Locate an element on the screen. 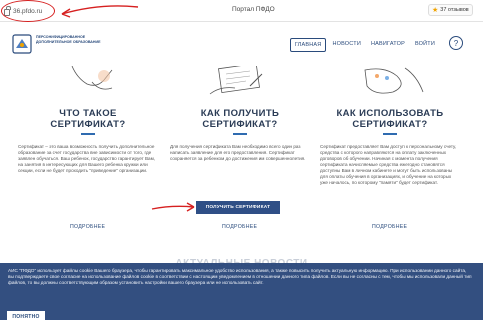  tab-title: Портал ПФДО is located at coordinates (253, 9).